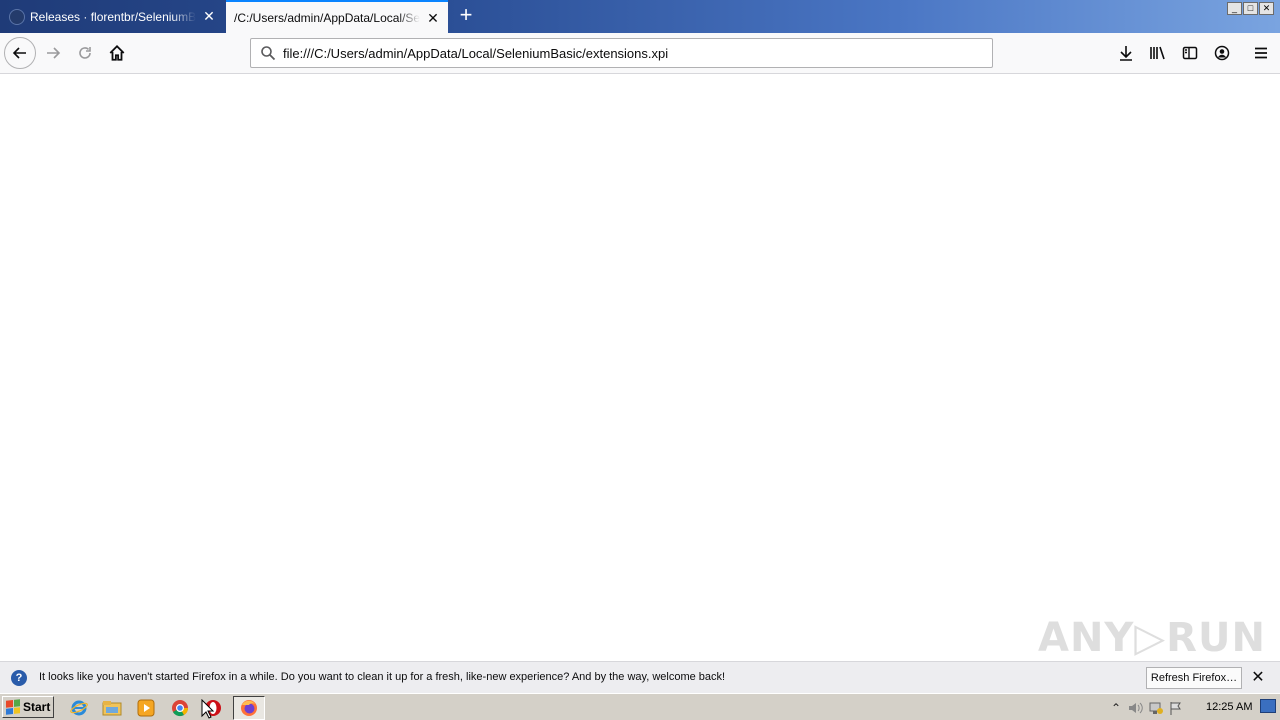 Image resolution: width=1280 pixels, height=720 pixels. Describe the element at coordinates (1176, 708) in the screenshot. I see `flag-icon` at that location.